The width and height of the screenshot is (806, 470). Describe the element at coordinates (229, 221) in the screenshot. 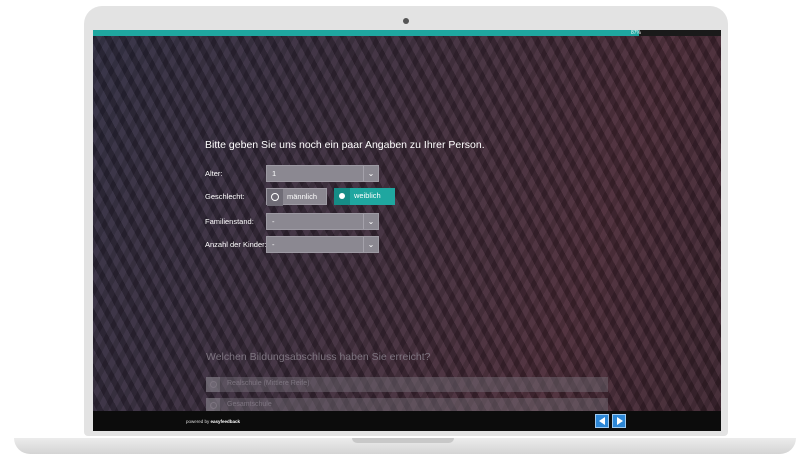

I see `marital-label: Familienstand:` at that location.